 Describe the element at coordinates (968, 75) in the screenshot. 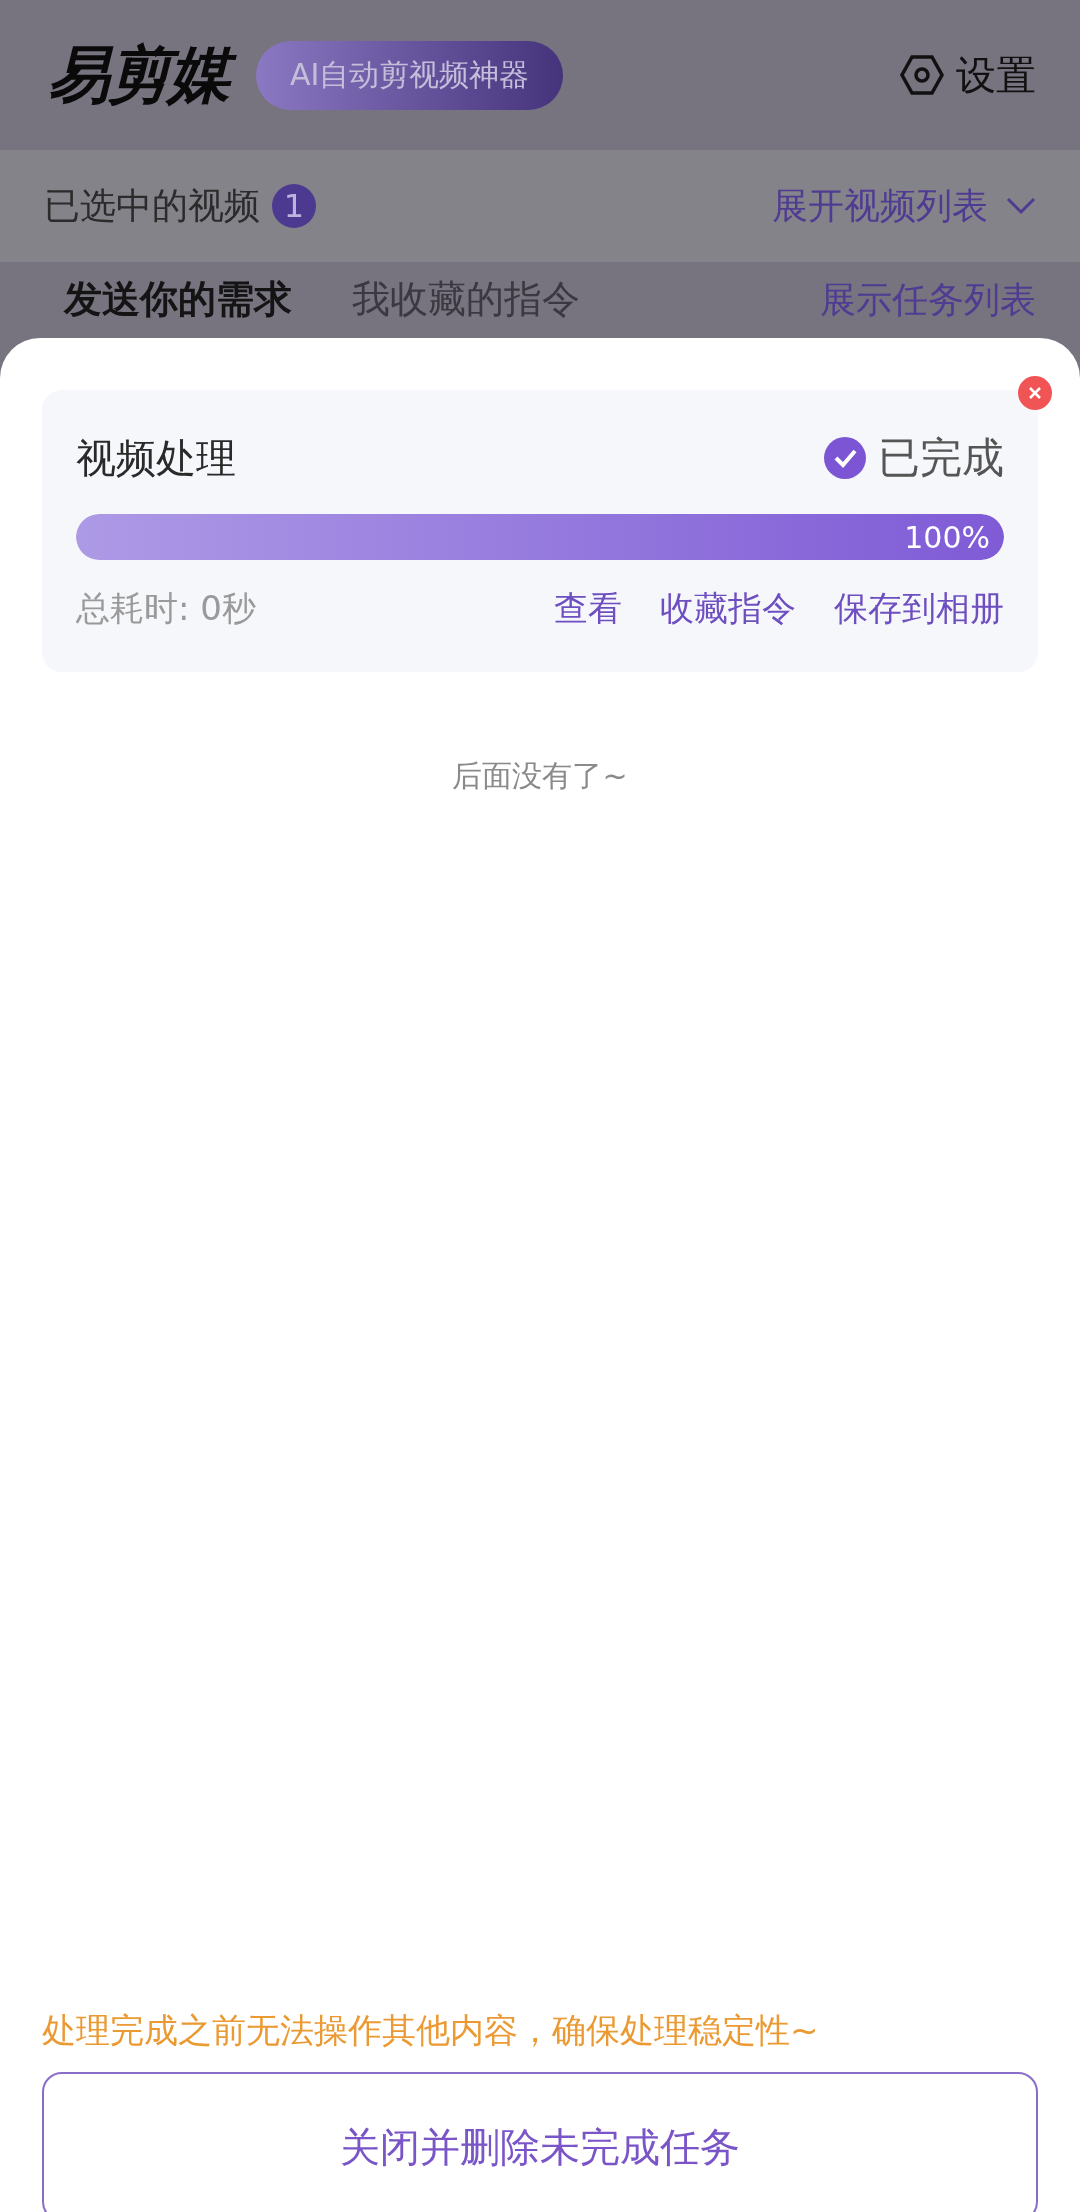

I see `settings-button: 设置` at that location.